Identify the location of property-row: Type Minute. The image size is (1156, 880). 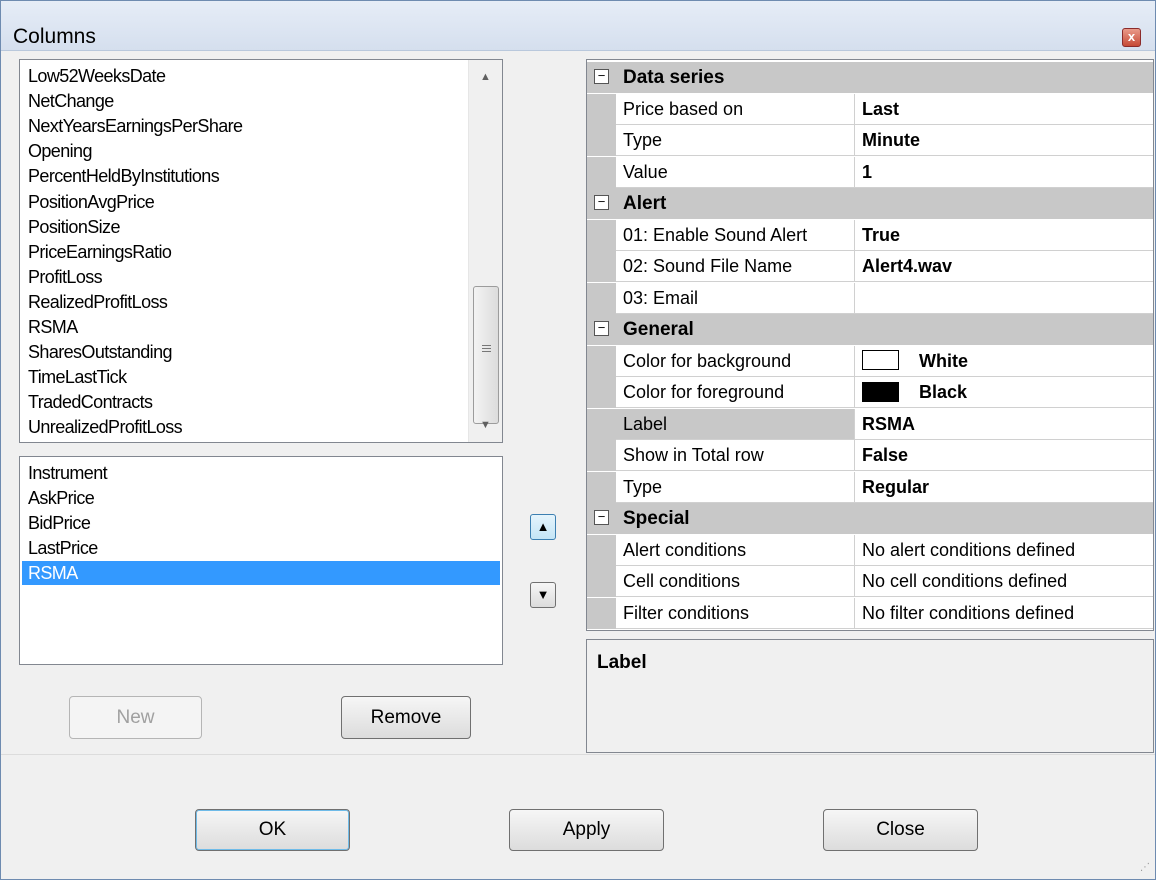
(870, 140).